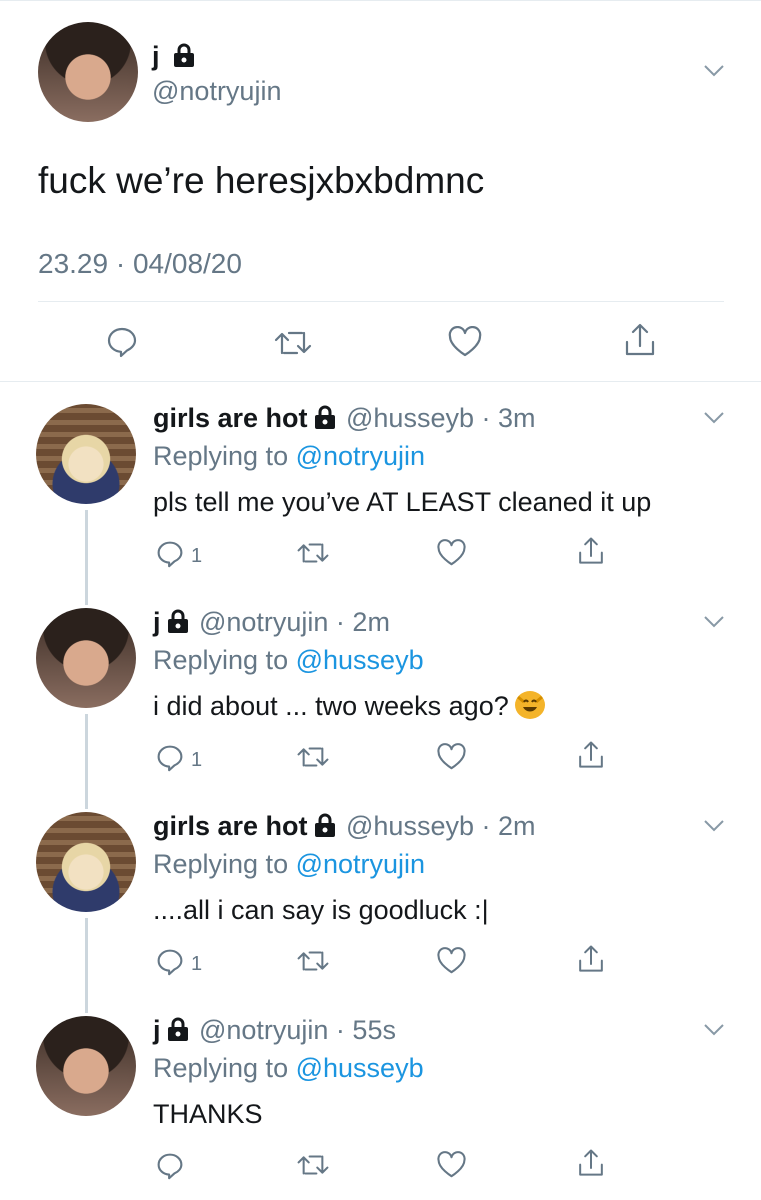 The width and height of the screenshot is (761, 1200). What do you see at coordinates (294, 622) in the screenshot?
I see `author-handle-time: @notryujin · 2m` at bounding box center [294, 622].